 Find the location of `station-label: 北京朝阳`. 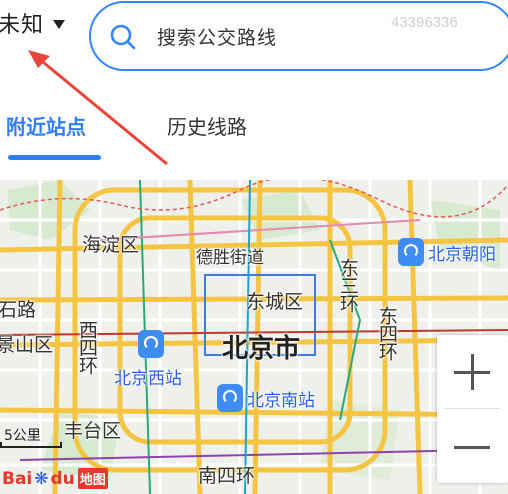

station-label: 北京朝阳 is located at coordinates (462, 254).